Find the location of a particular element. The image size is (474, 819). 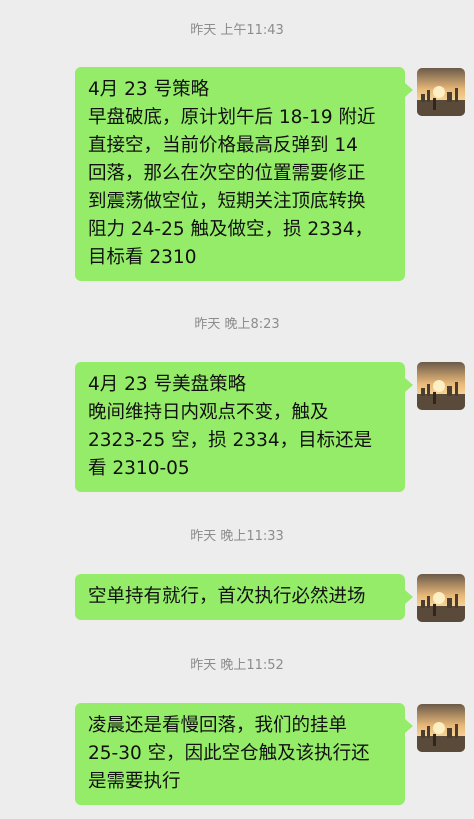

message-timestamp: 昨天 晚上11:33 is located at coordinates (237, 536).